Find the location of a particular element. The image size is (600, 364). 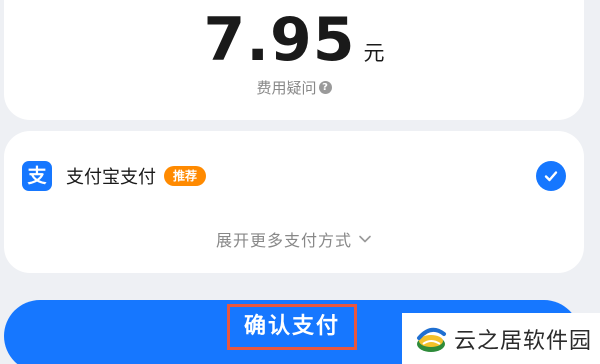

watermark-logo-icon is located at coordinates (431, 339).